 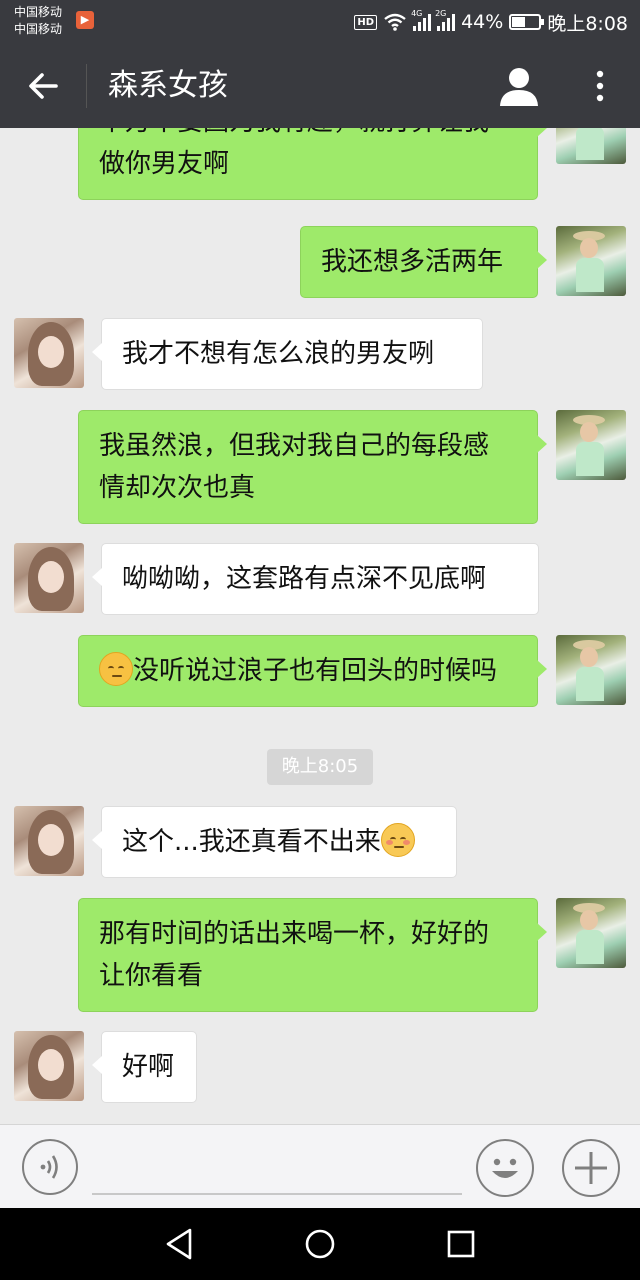 What do you see at coordinates (278, 354) in the screenshot?
I see `message-text: 我才不想有怎么浪的男友咧` at bounding box center [278, 354].